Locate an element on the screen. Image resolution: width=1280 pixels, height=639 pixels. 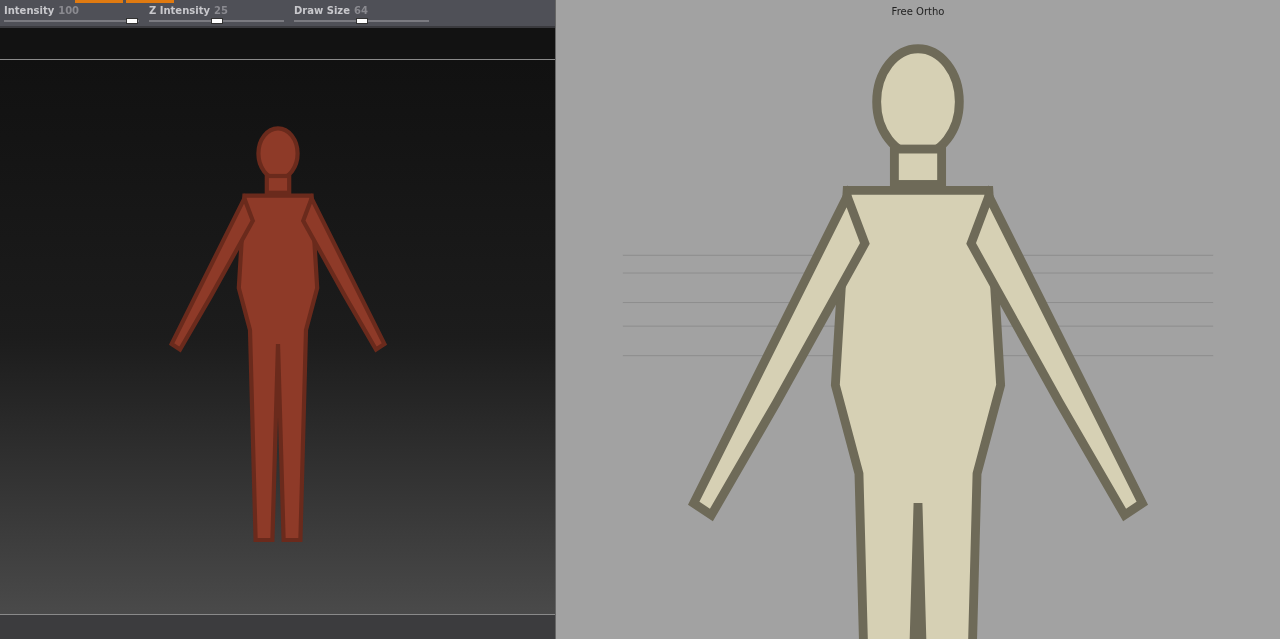
slider-value: 25 is located at coordinates (220, 11).